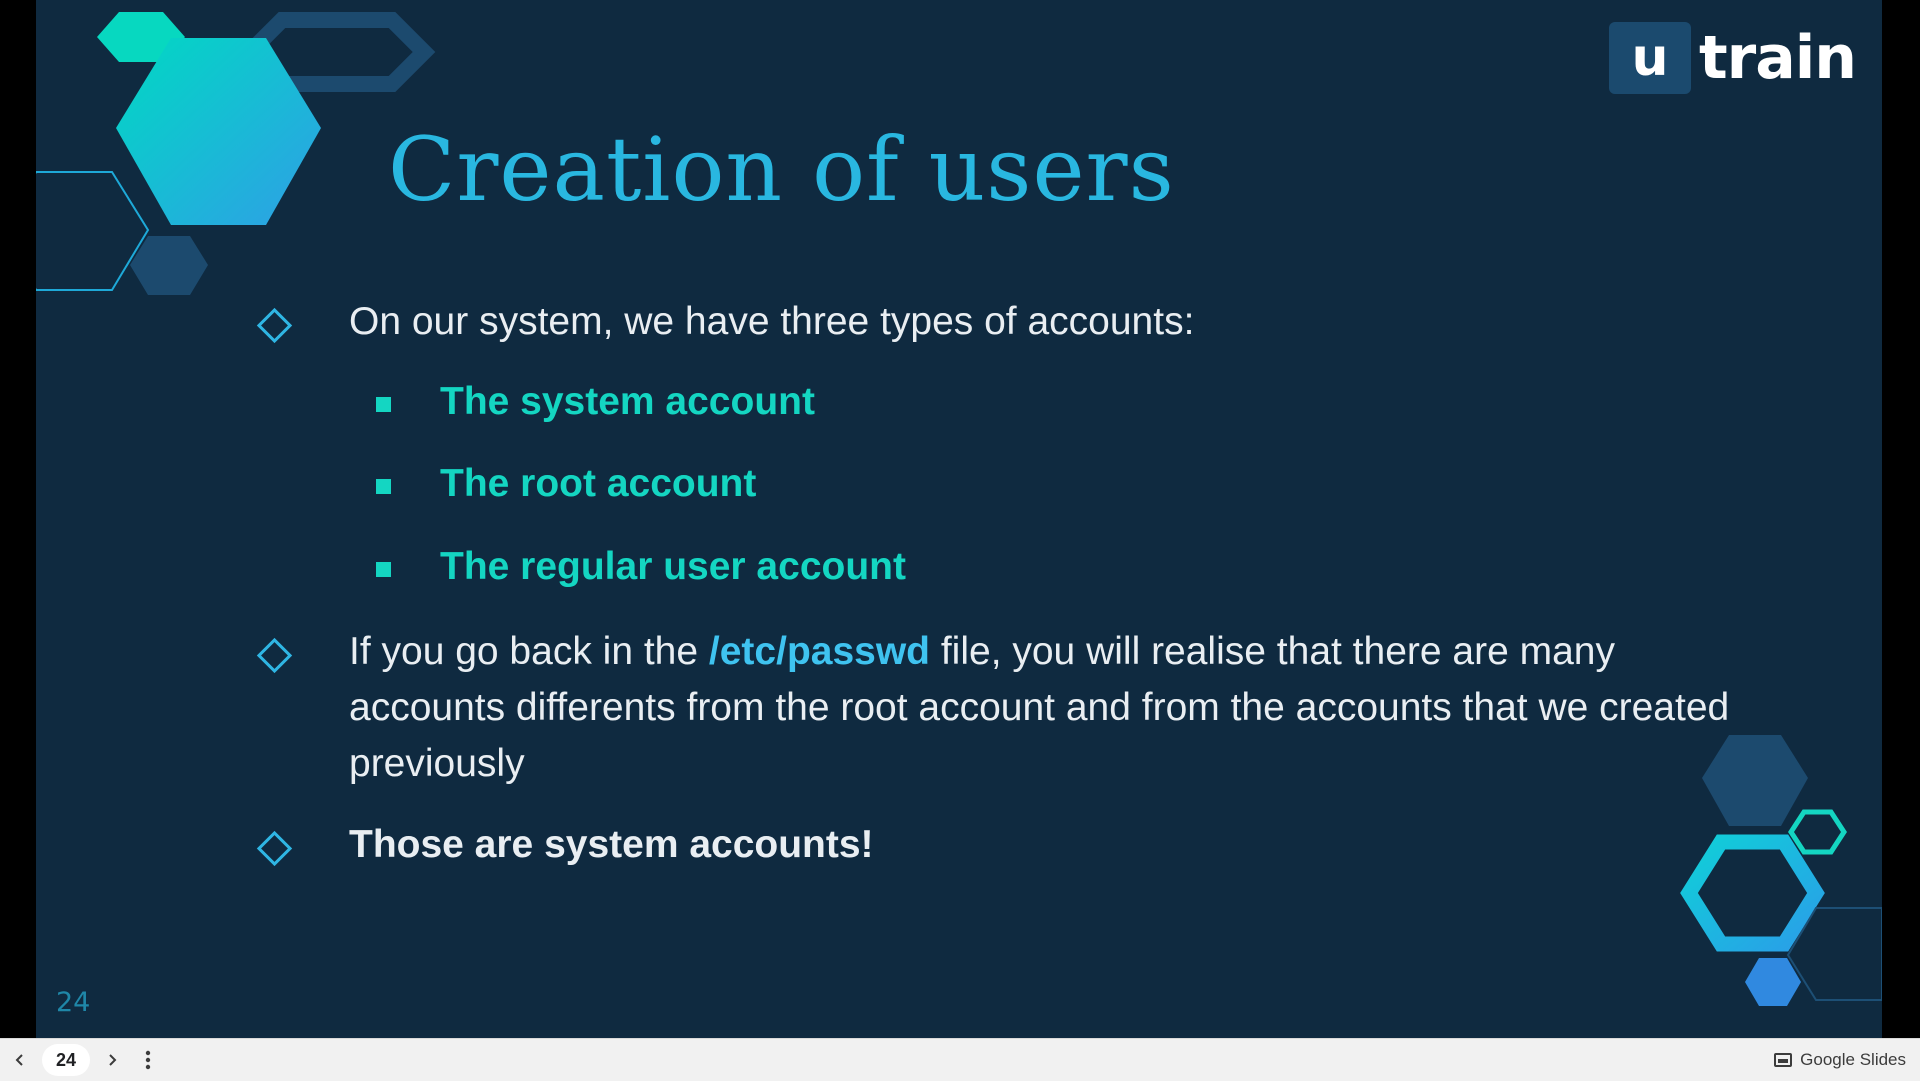  I want to click on logo-text: train, so click(1777, 58).